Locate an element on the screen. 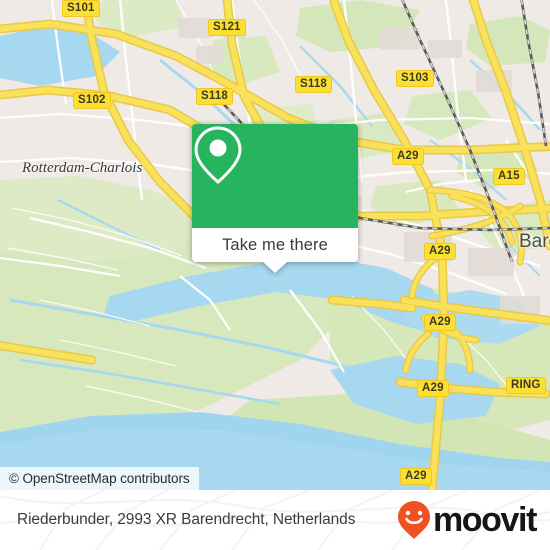 The width and height of the screenshot is (550, 550). moovit-wordmark: moovit is located at coordinates (484, 520).